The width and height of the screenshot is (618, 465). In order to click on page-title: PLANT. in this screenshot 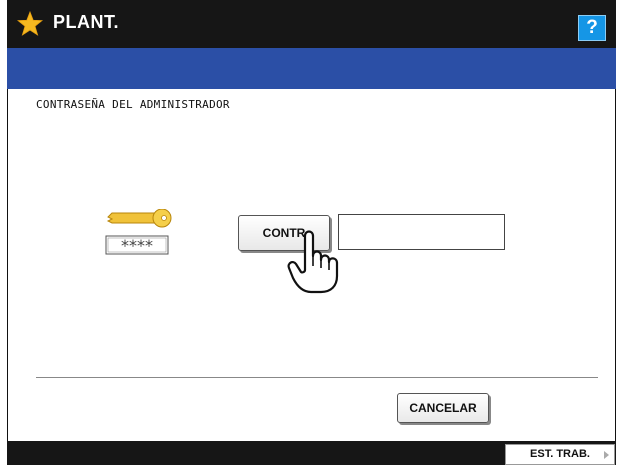, I will do `click(86, 22)`.